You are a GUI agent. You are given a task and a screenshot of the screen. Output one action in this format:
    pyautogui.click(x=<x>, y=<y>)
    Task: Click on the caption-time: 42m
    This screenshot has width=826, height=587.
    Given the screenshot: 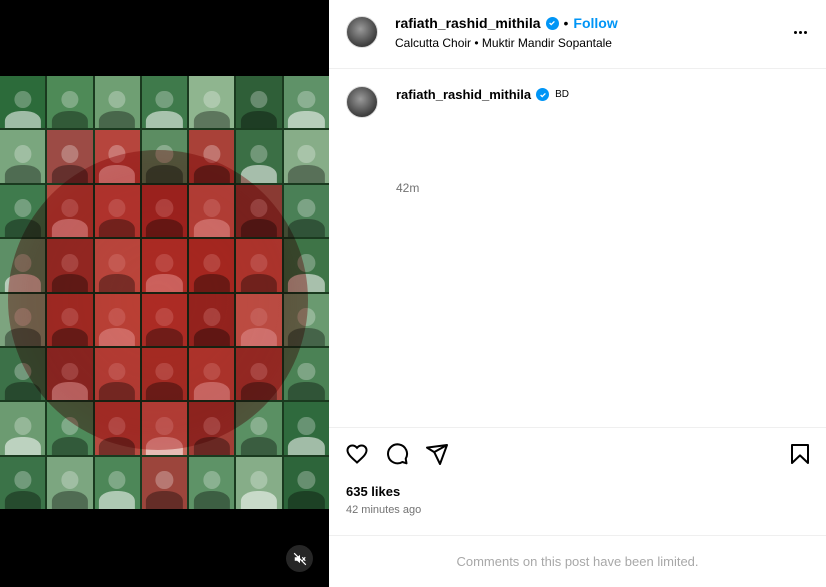 What is the action you would take?
    pyautogui.click(x=407, y=188)
    